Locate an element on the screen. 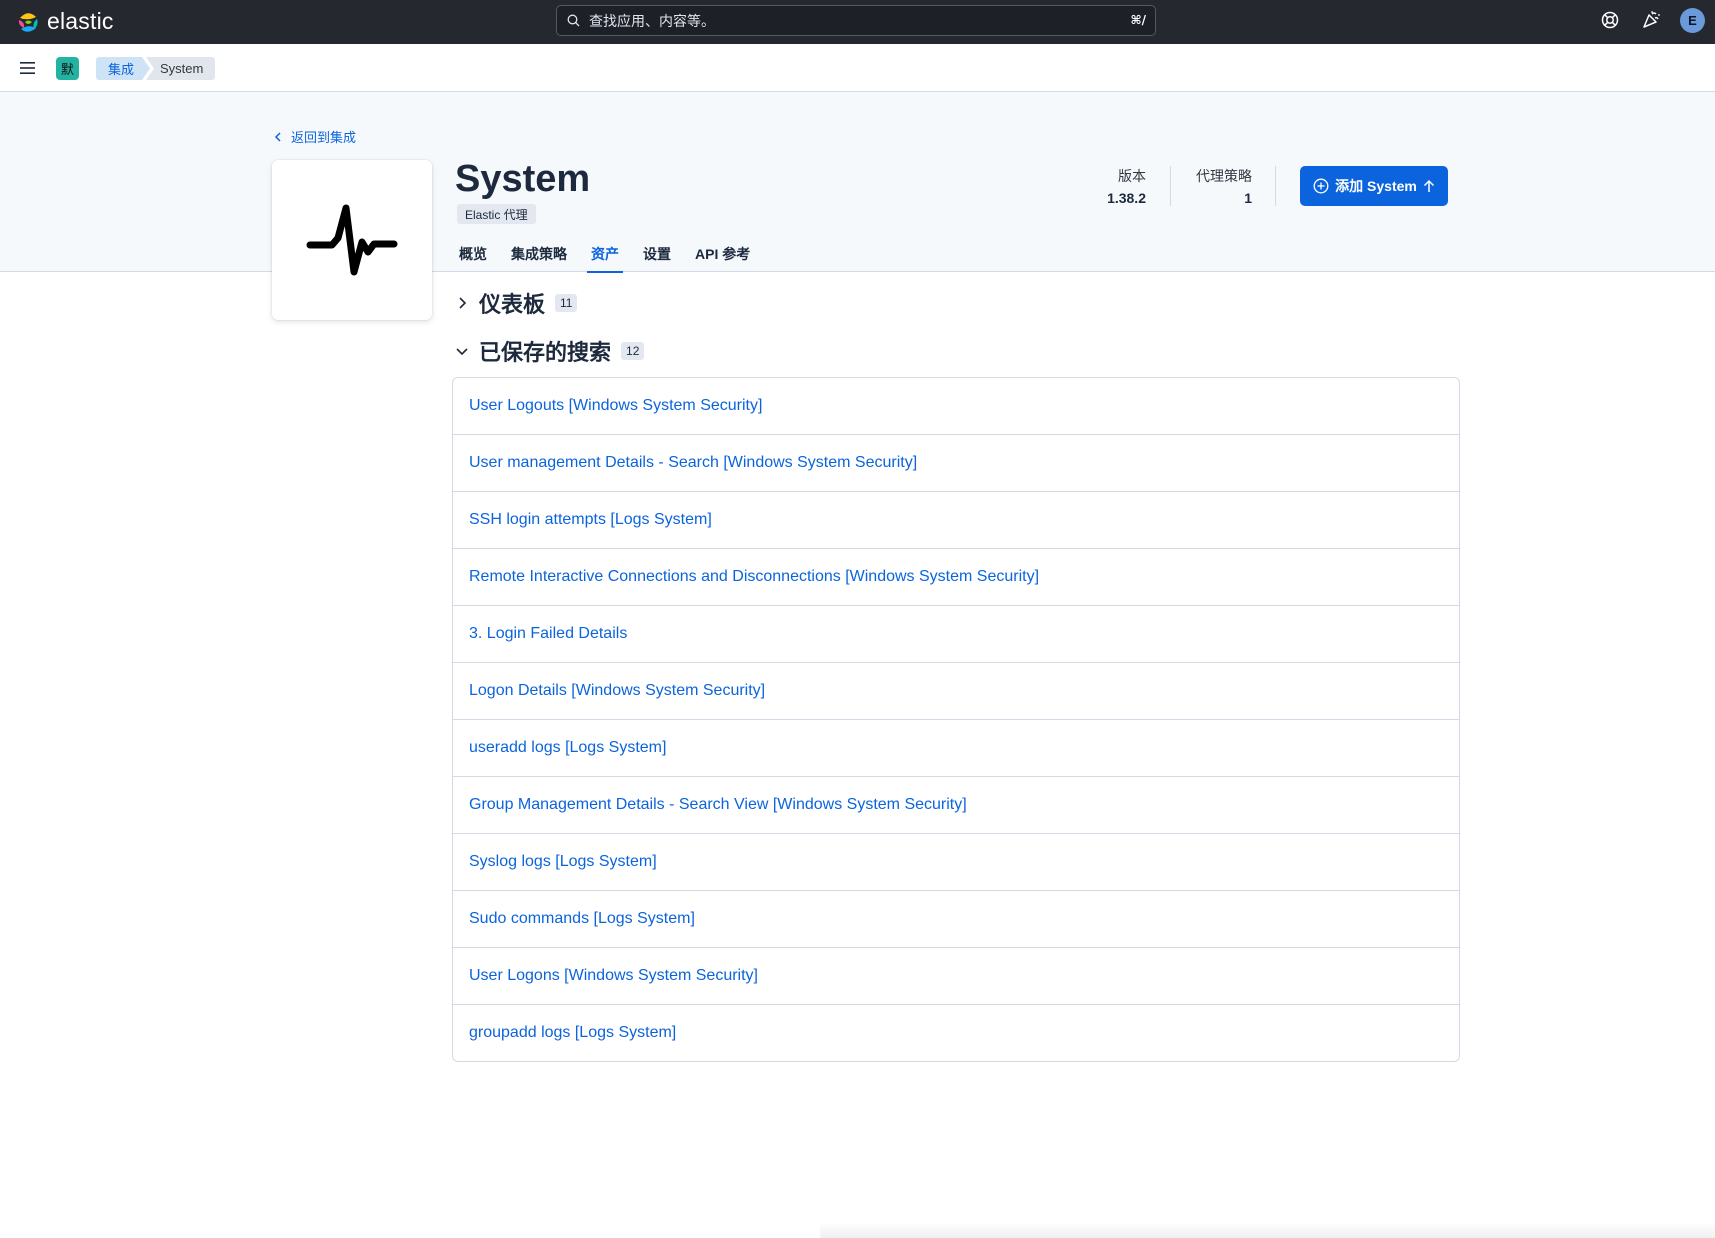 The height and width of the screenshot is (1238, 1715). list-item: SSH login attempts [Logs System] is located at coordinates (956, 520).